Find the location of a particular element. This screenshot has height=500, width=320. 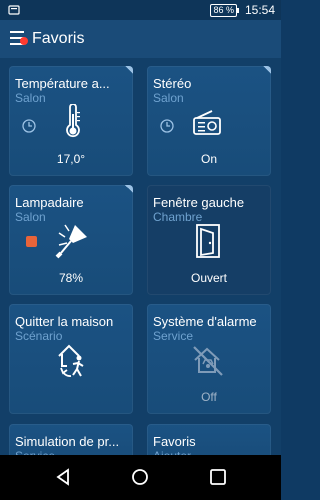

page-title: Favoris is located at coordinates (58, 38).